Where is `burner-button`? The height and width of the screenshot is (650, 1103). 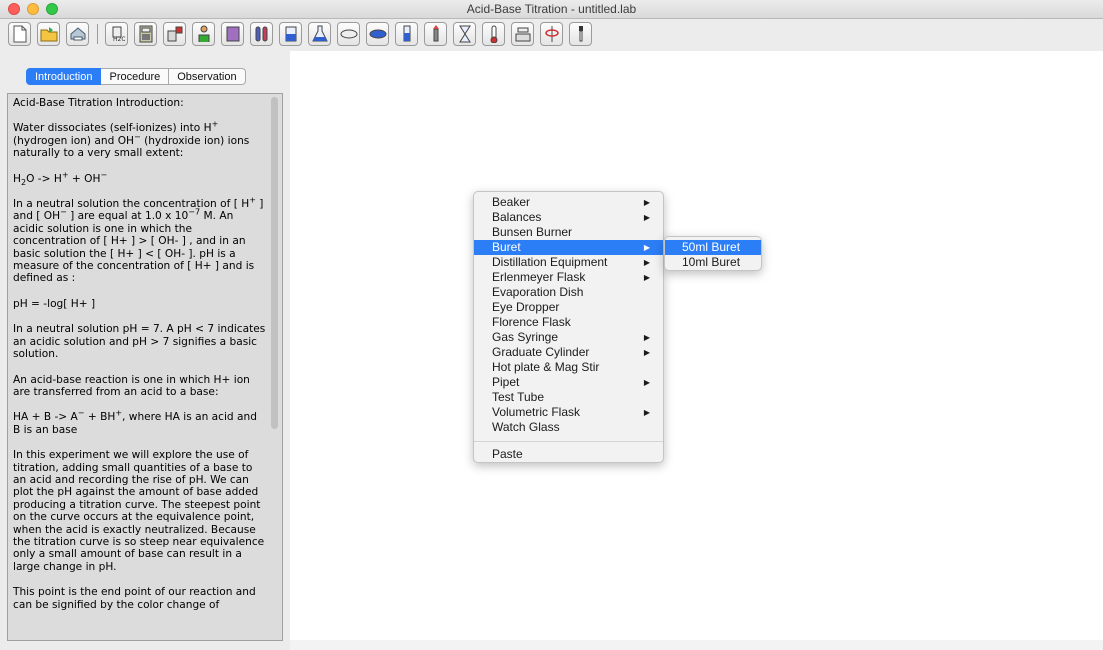 burner-button is located at coordinates (435, 34).